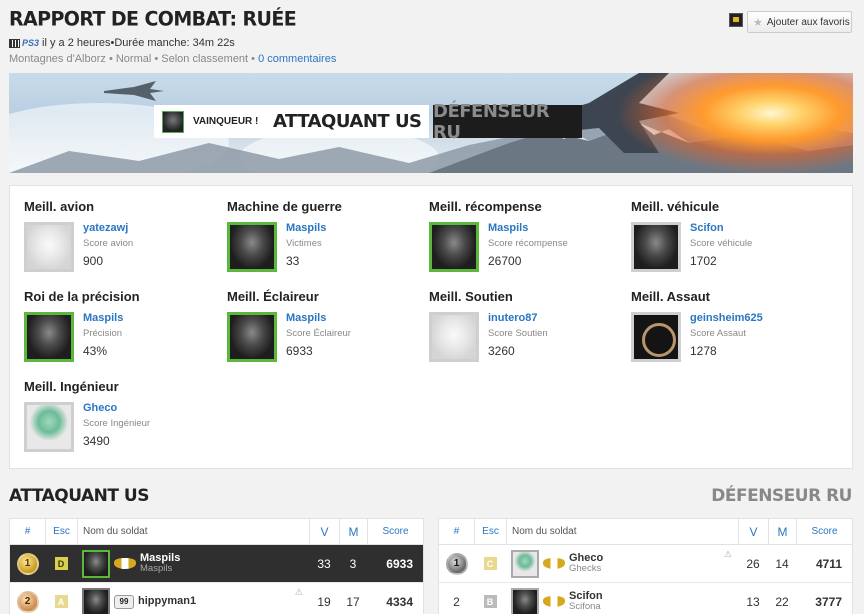 This screenshot has height=614, width=864. I want to click on loser-panel: DÉFENSEUR RU, so click(507, 122).